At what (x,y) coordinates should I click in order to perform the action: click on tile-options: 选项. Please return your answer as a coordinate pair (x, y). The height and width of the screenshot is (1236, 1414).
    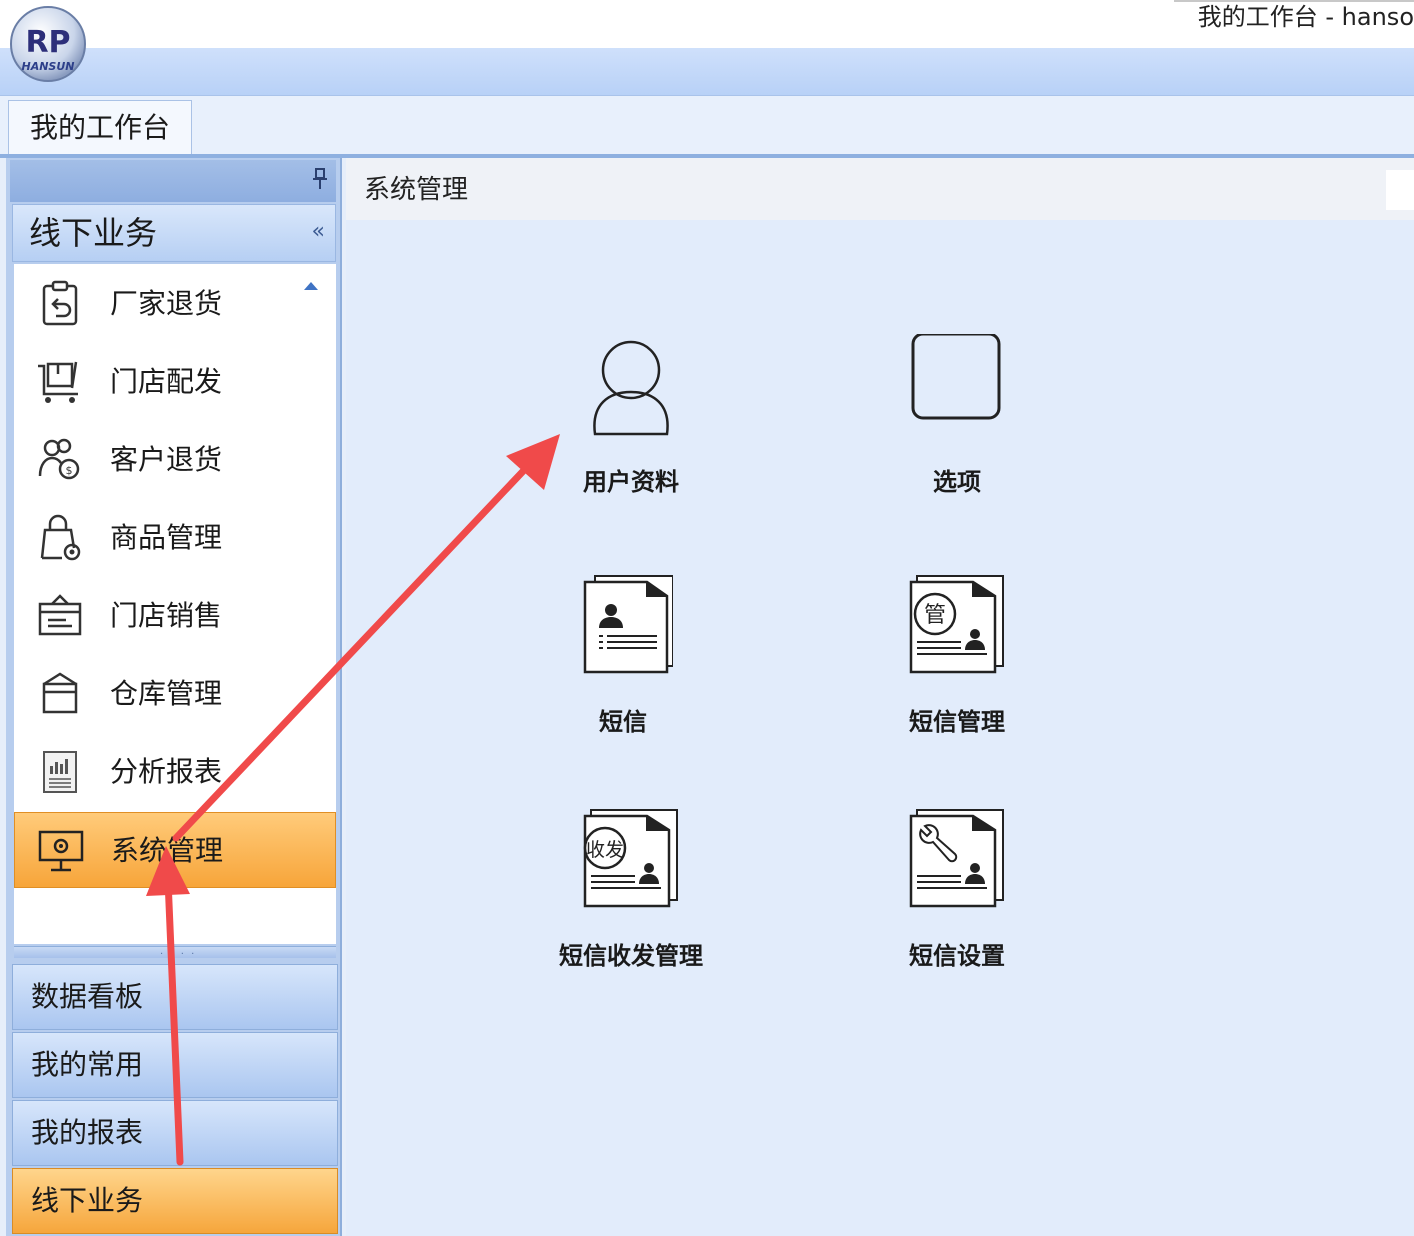
    Looking at the image, I should click on (957, 429).